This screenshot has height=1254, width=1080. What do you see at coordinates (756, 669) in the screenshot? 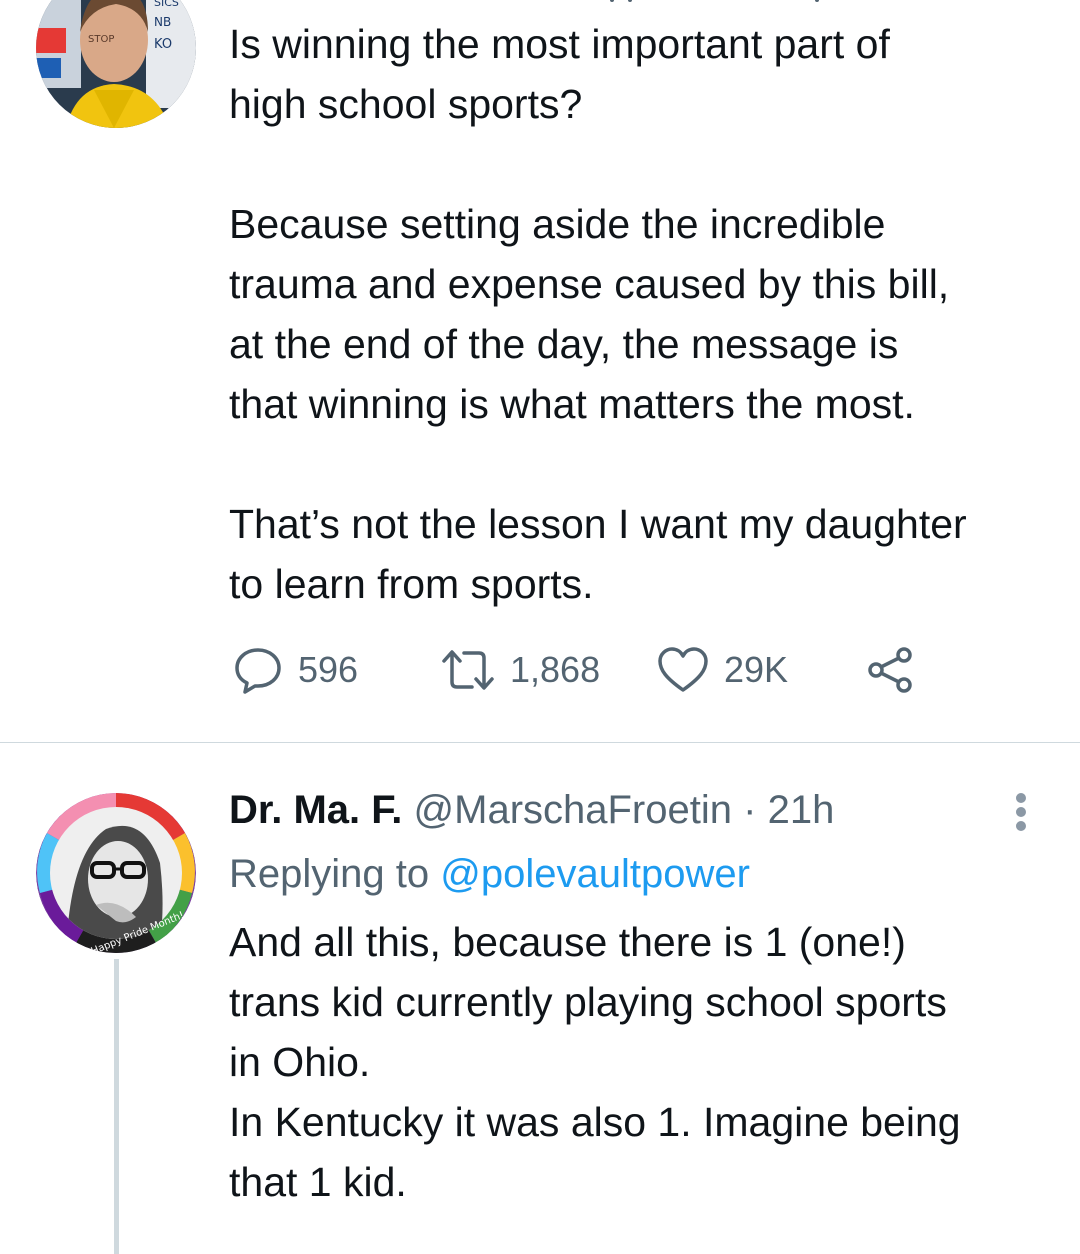
I see `like-count: 29K` at bounding box center [756, 669].